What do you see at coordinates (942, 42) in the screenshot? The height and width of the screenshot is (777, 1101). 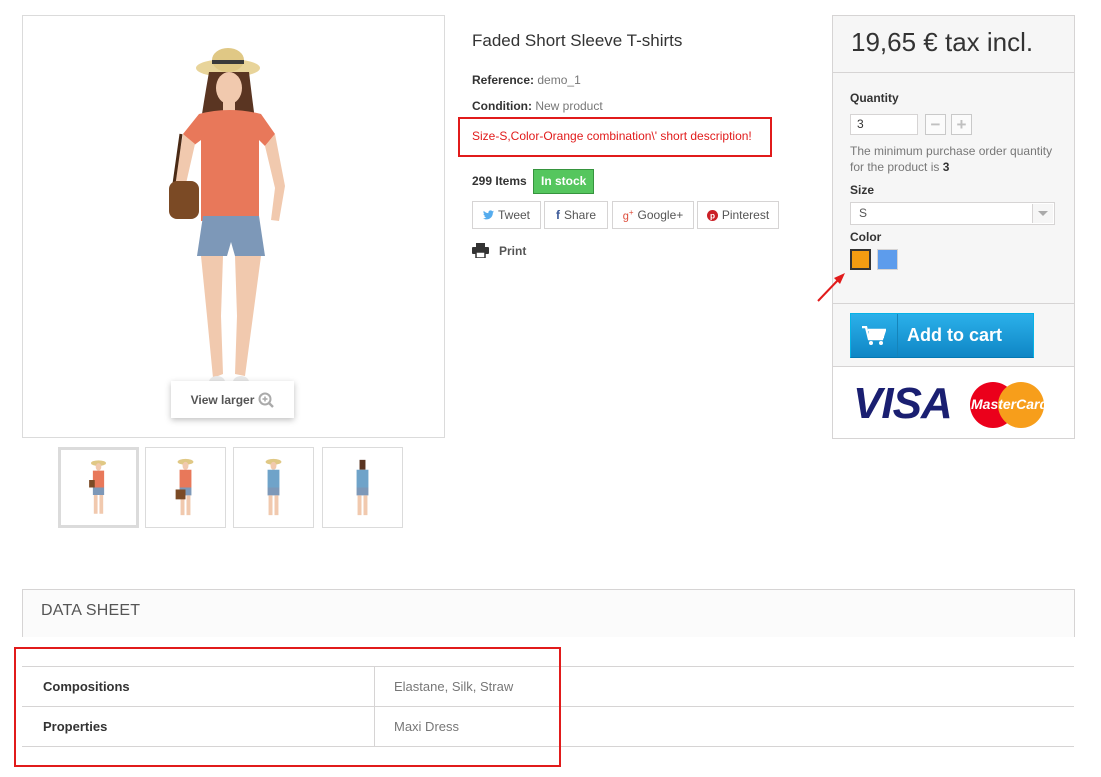 I see `product-price: 19,65 € tax incl.` at bounding box center [942, 42].